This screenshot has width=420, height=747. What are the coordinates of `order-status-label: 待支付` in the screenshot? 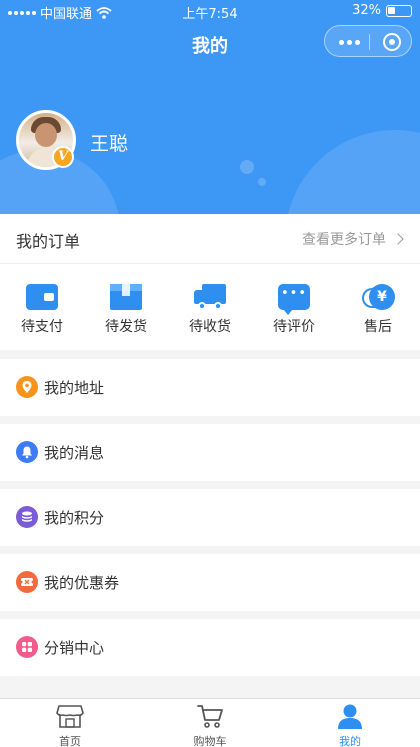 It's located at (42, 327).